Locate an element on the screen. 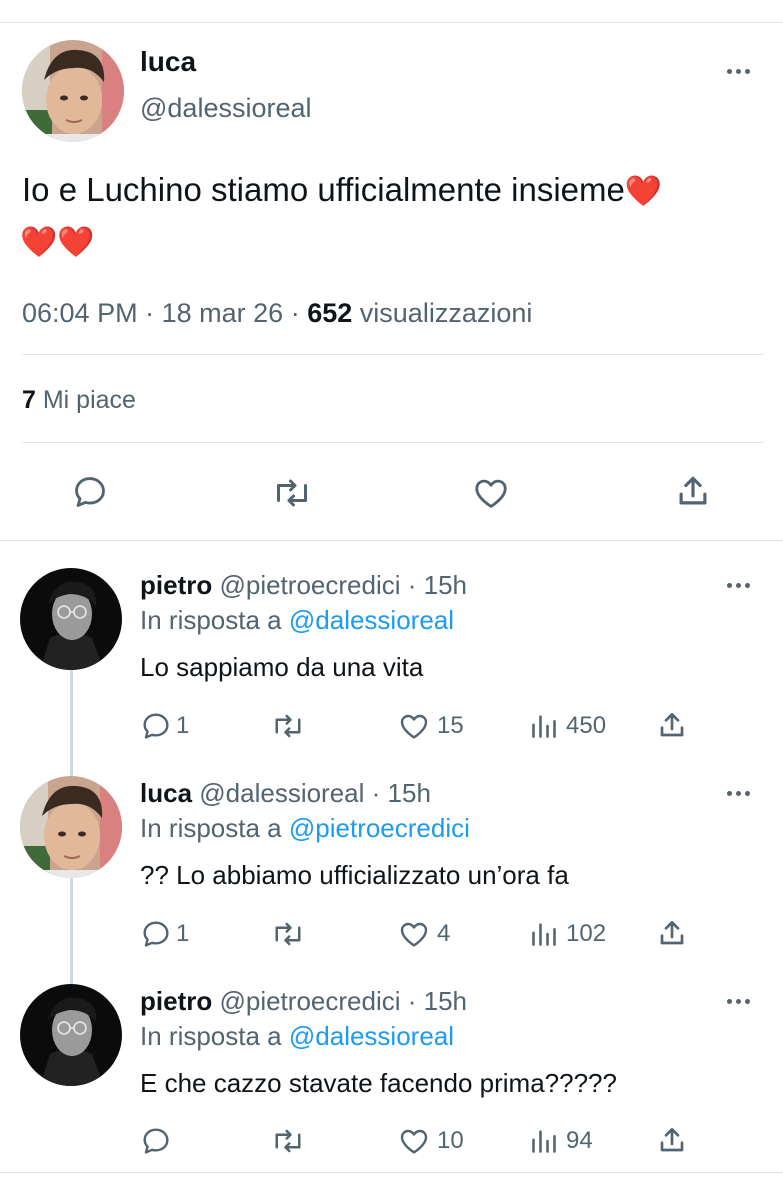 Image resolution: width=783 pixels, height=1200 pixels. reply-to-mention: @pietroecredici is located at coordinates (379, 828).